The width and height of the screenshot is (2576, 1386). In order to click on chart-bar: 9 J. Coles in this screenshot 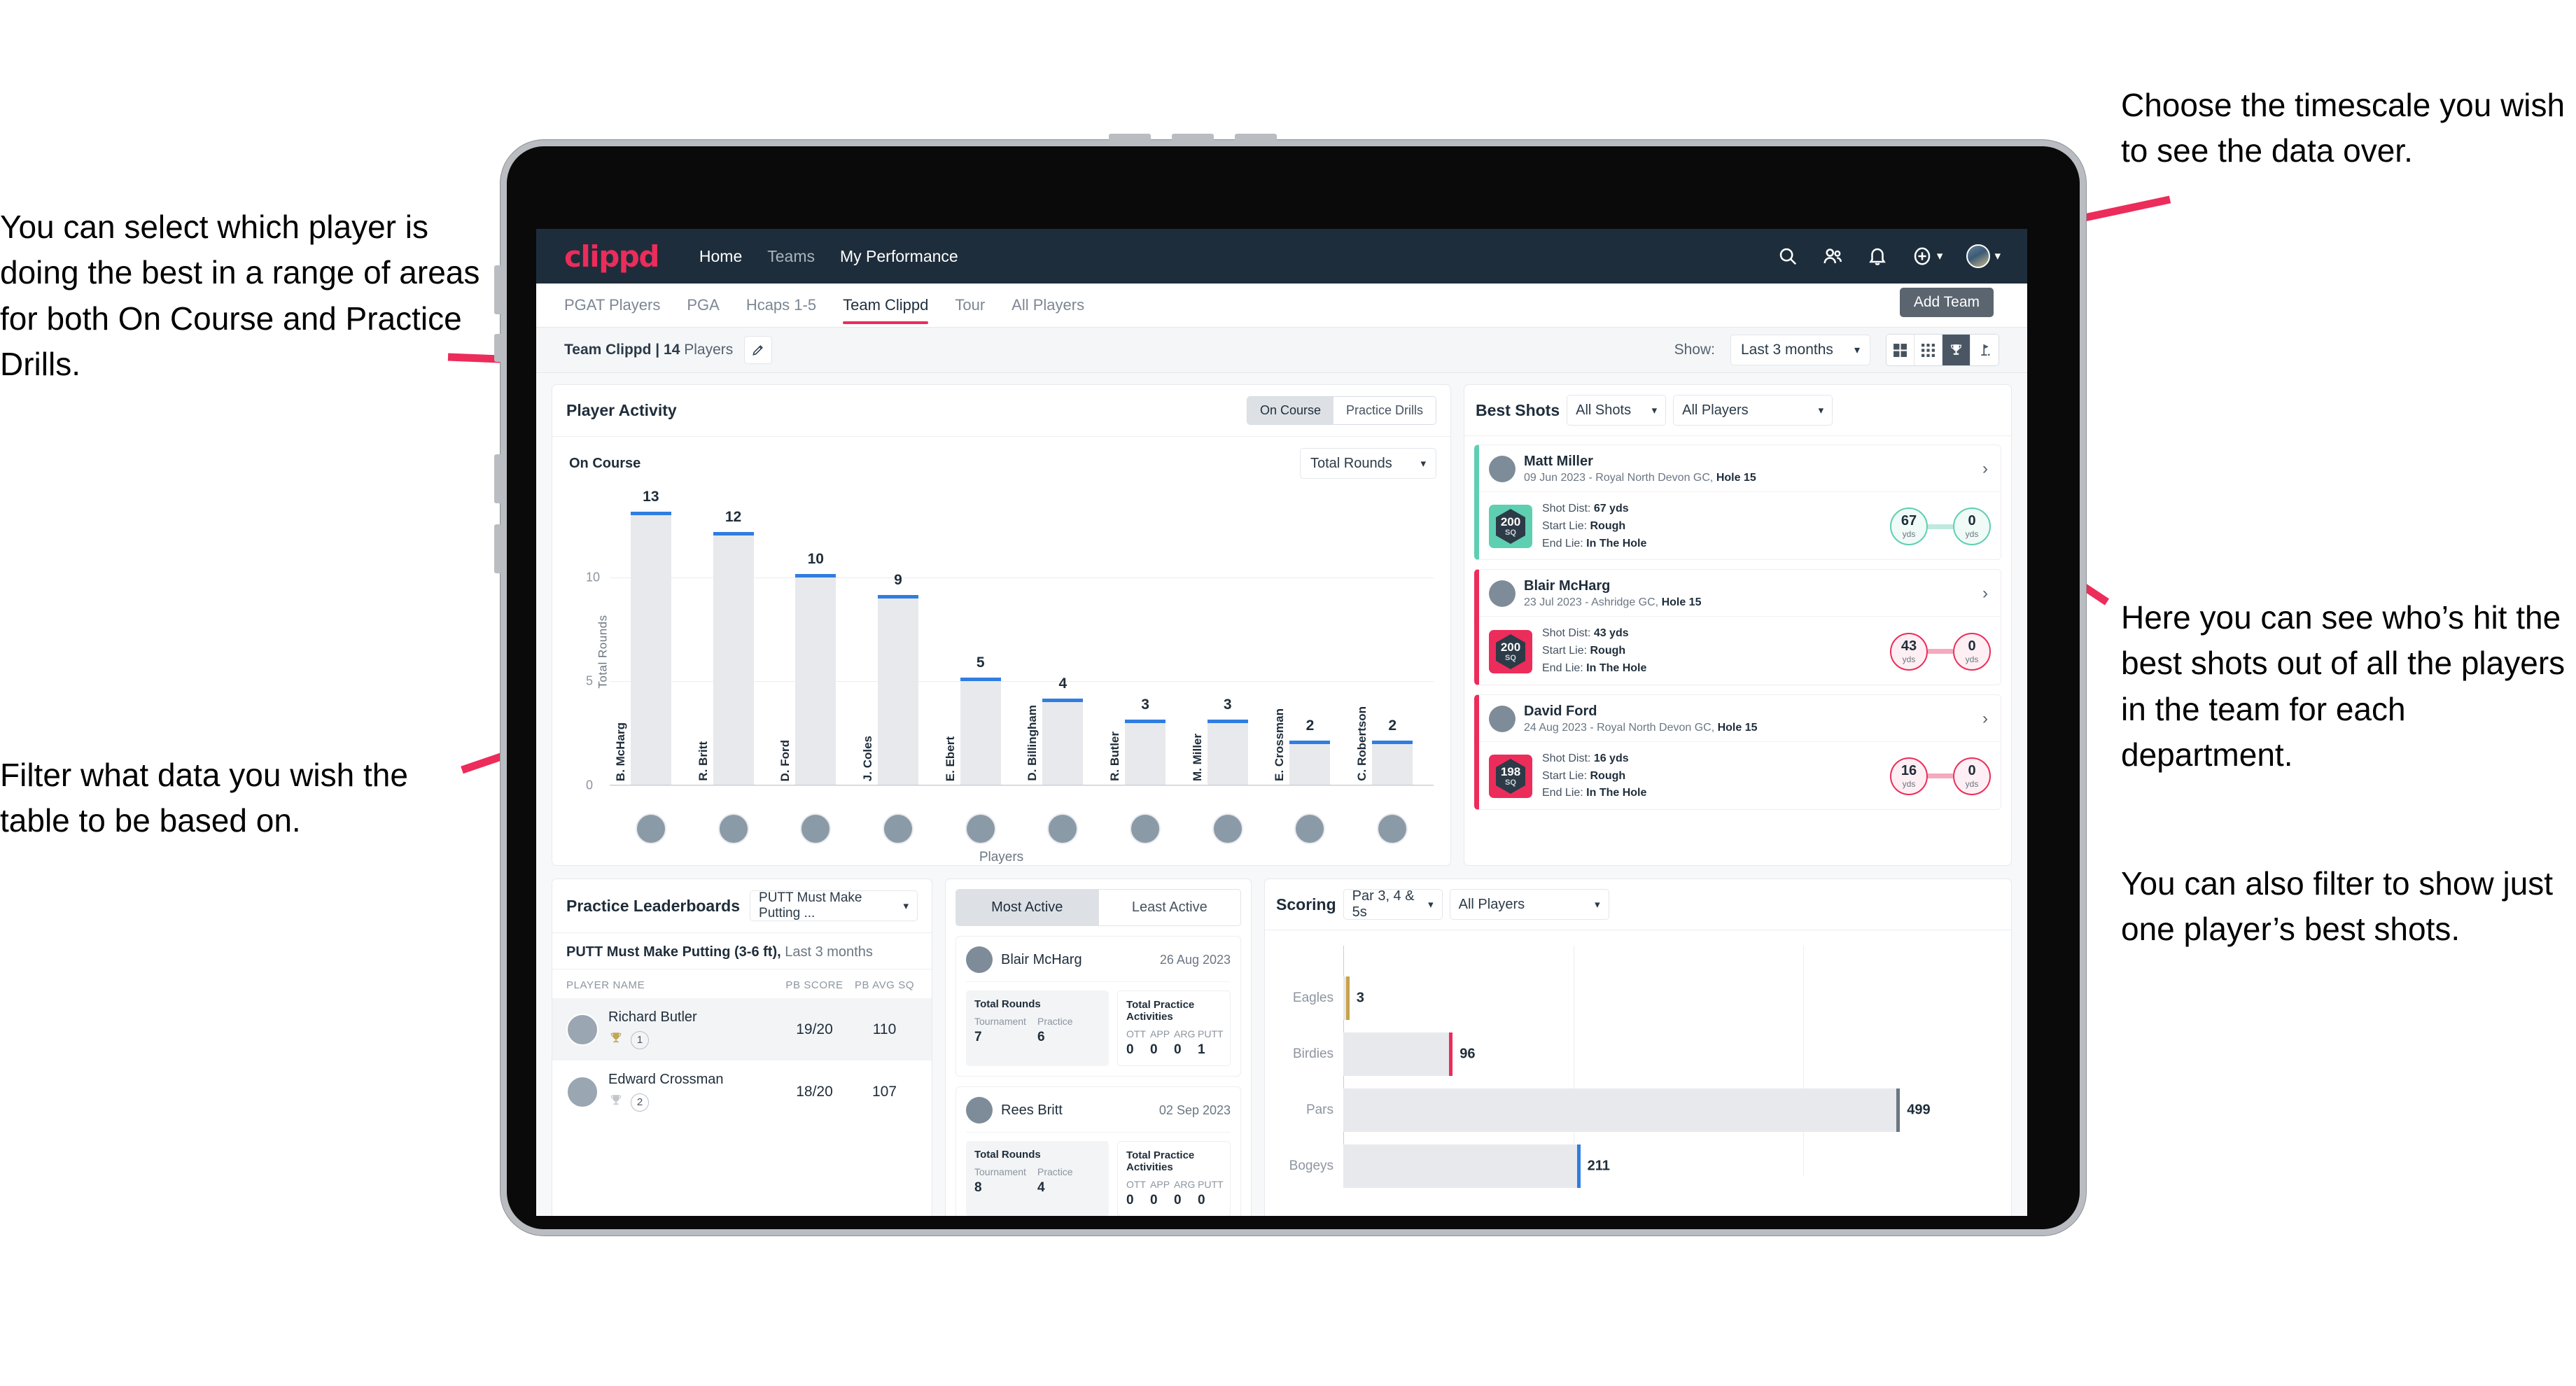, I will do `click(889, 678)`.